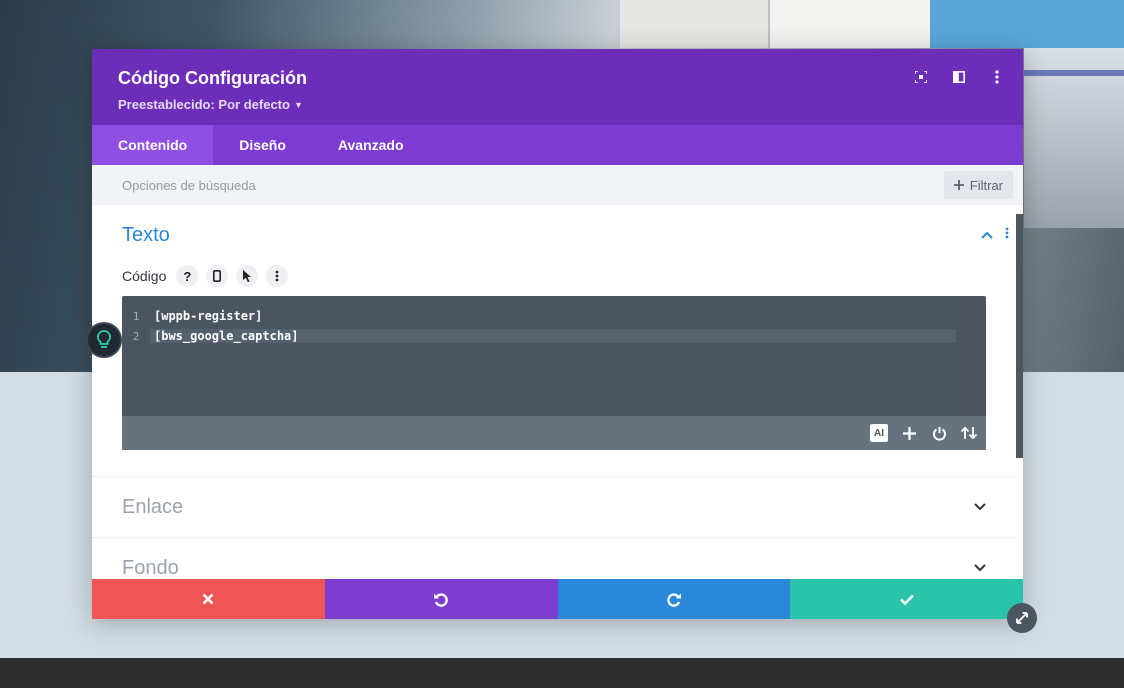 Image resolution: width=1124 pixels, height=688 pixels. I want to click on code-text: [bws_google_captcha], so click(553, 336).